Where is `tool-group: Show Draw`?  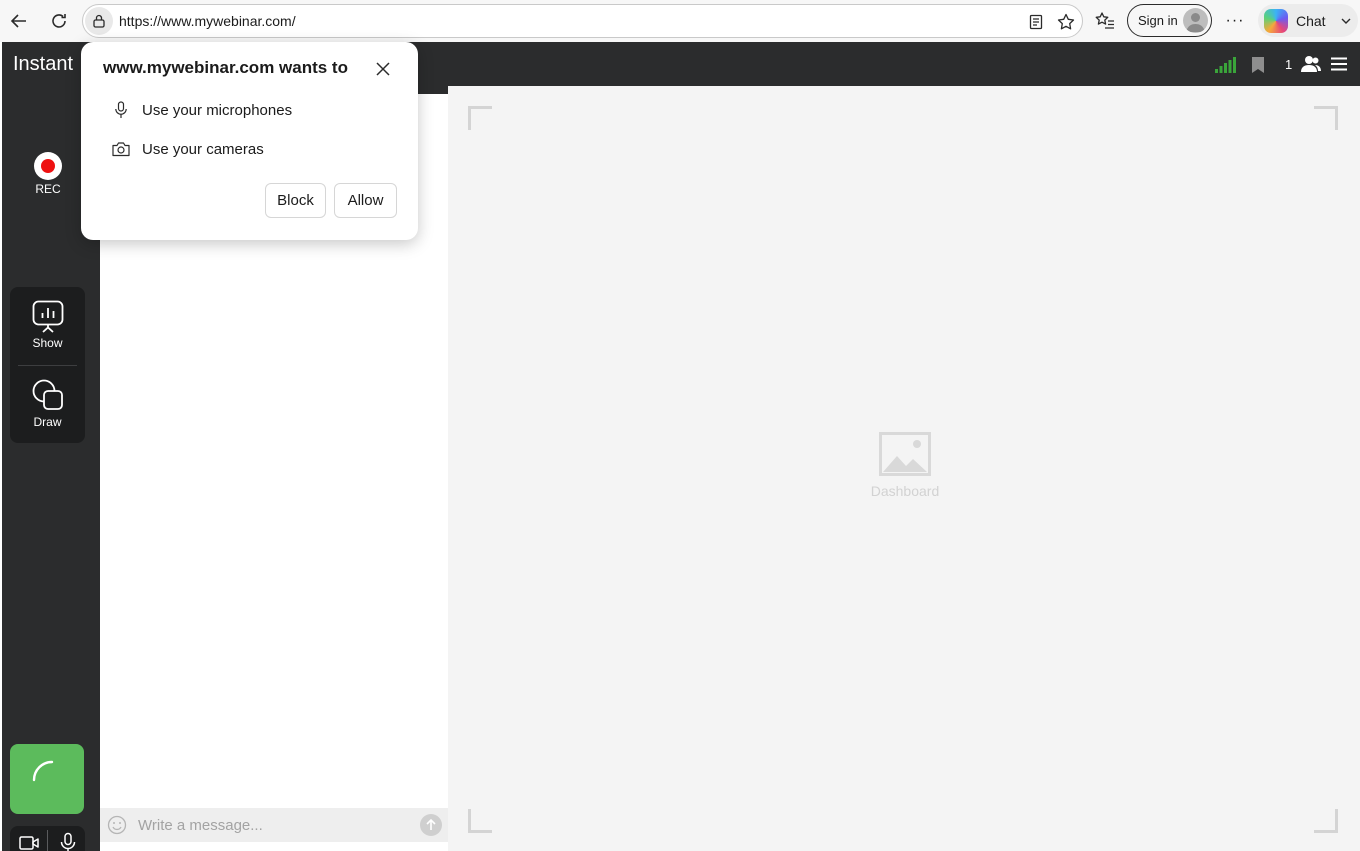 tool-group: Show Draw is located at coordinates (47, 365).